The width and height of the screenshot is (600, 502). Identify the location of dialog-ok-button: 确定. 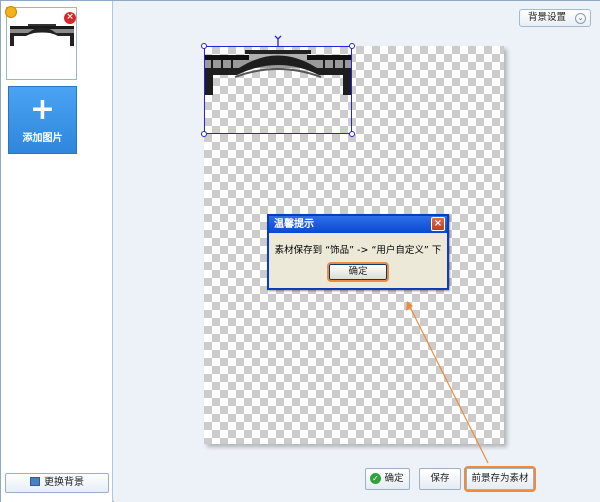
(358, 272).